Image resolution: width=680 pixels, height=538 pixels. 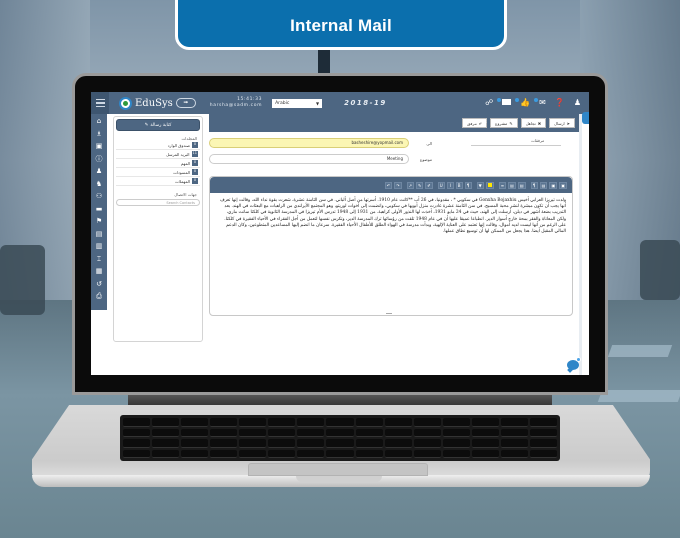 What do you see at coordinates (450, 185) in the screenshot?
I see `italic-icon: I` at bounding box center [450, 185].